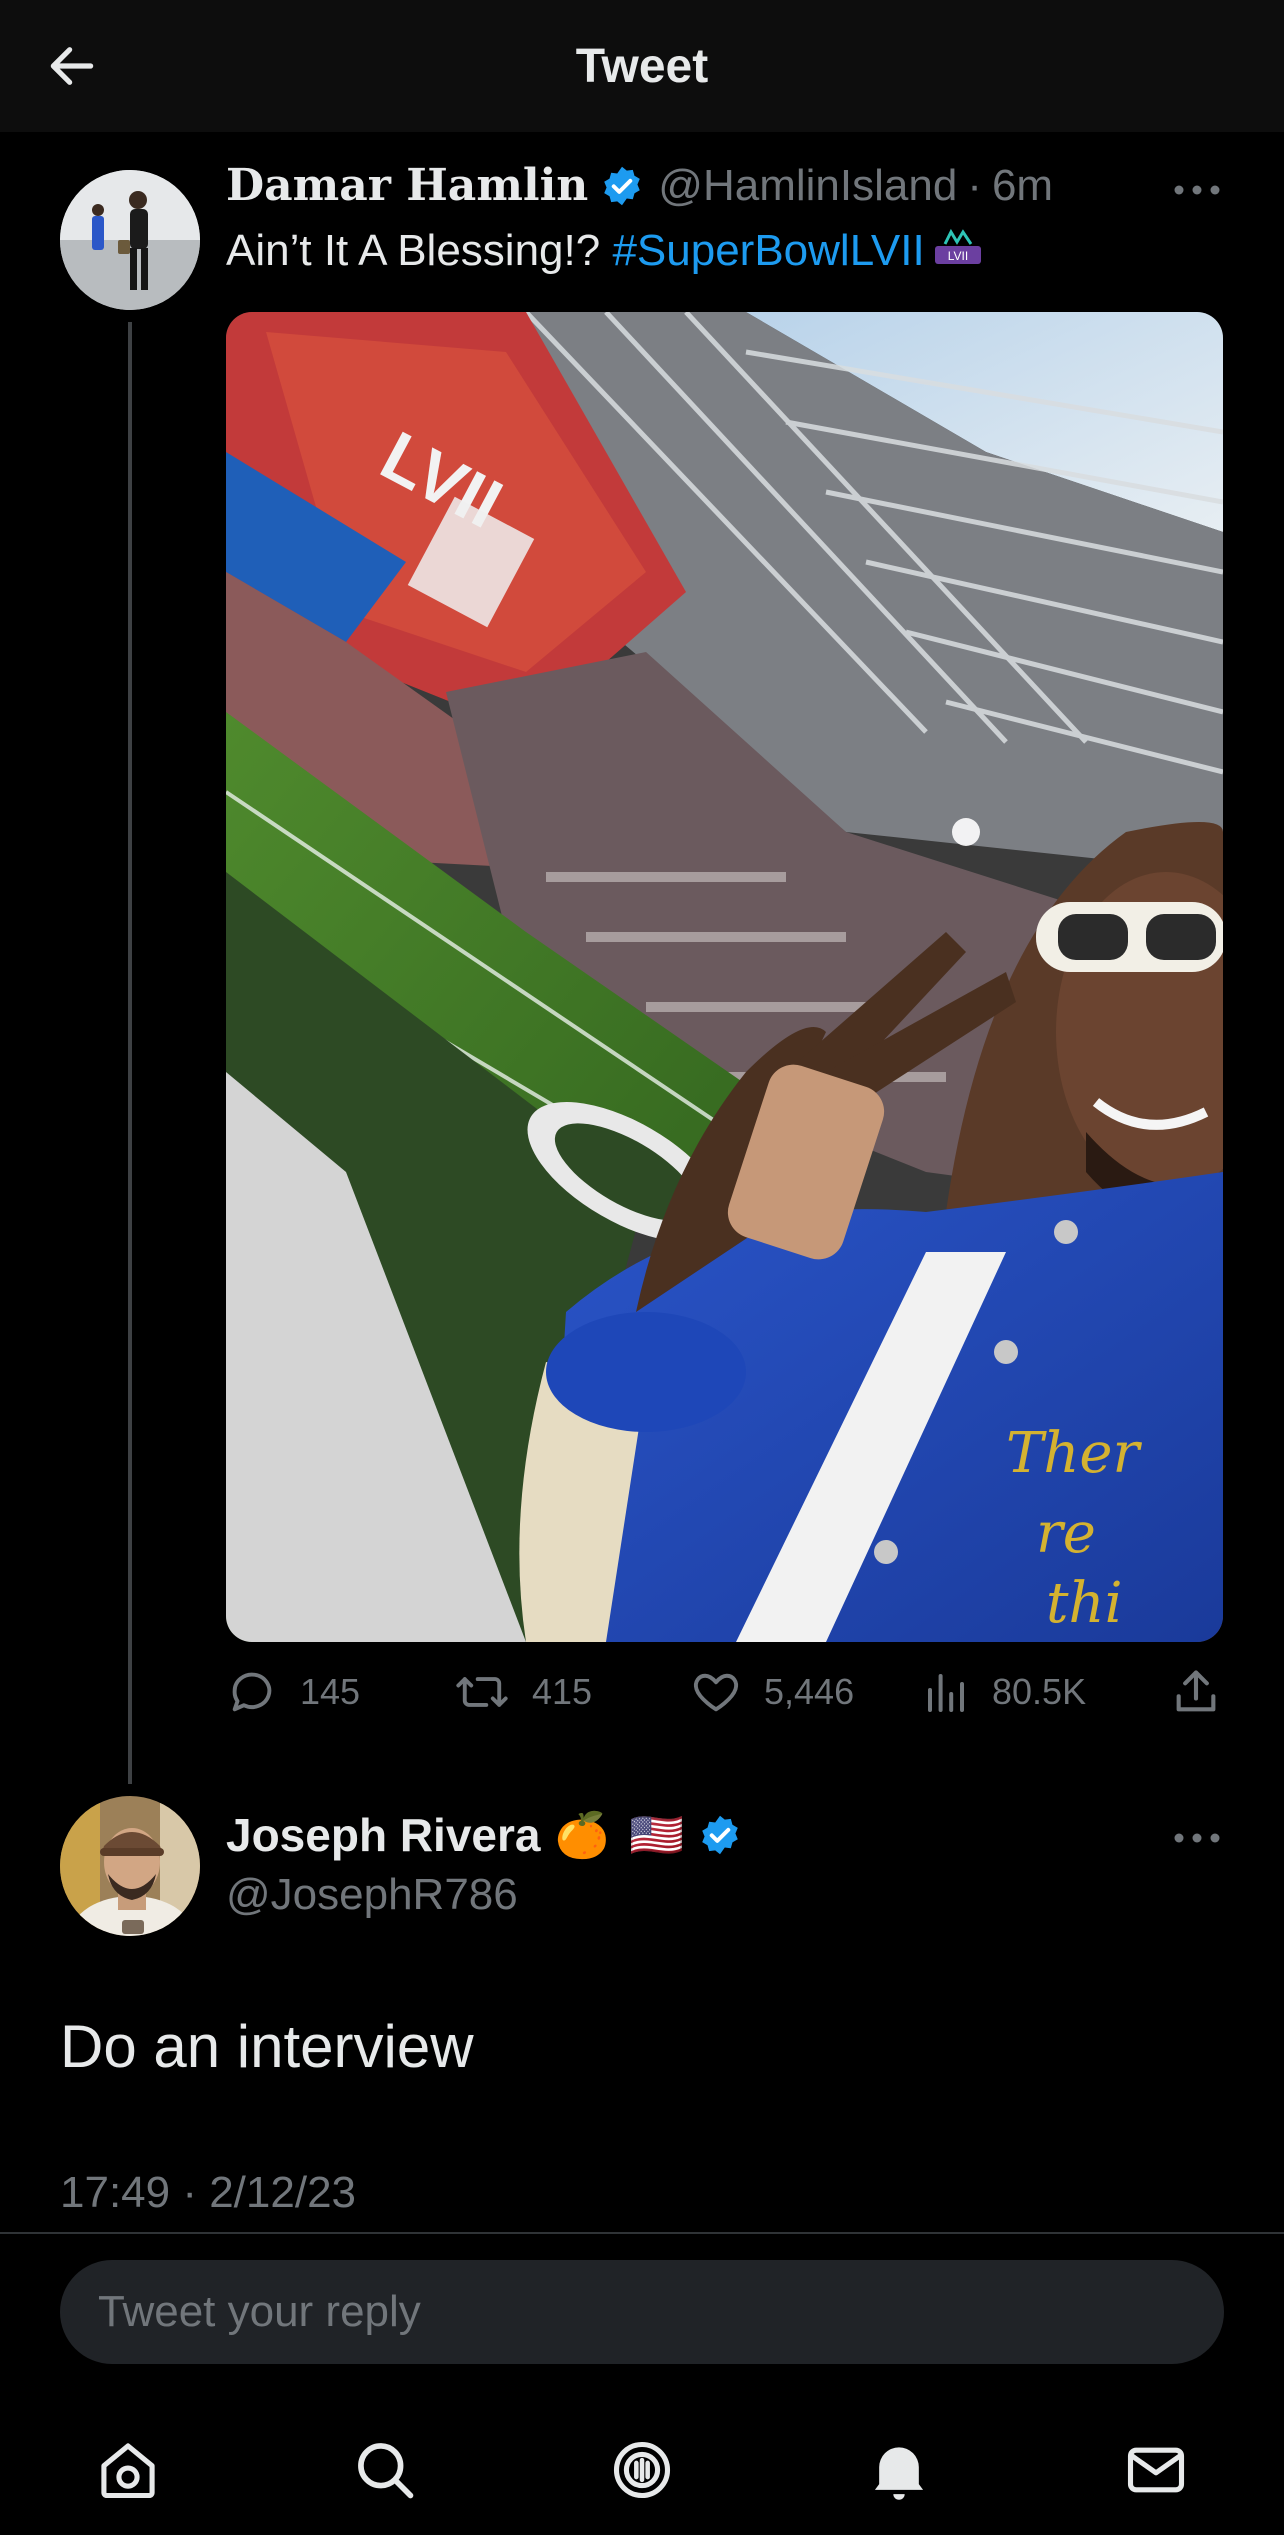 This screenshot has width=1284, height=2535. I want to click on composer-divider, so click(642, 2233).